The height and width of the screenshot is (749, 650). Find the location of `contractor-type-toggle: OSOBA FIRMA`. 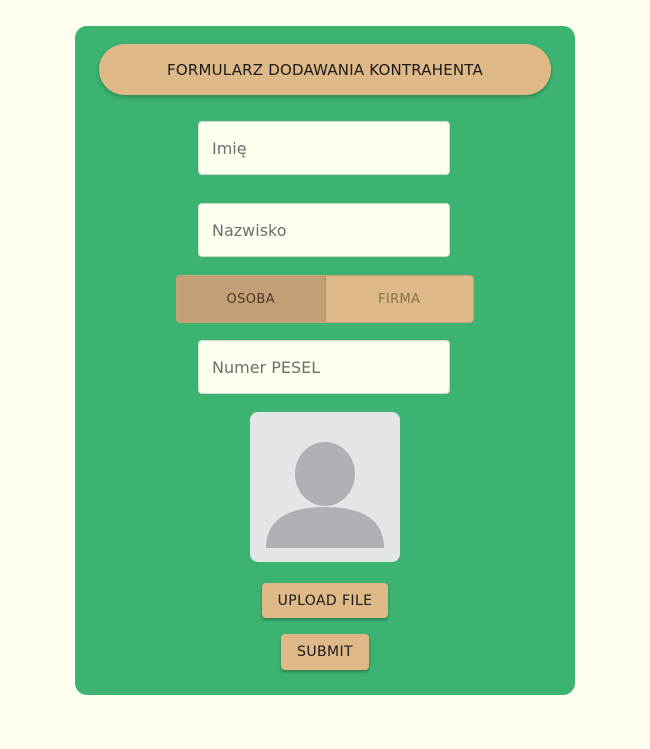

contractor-type-toggle: OSOBA FIRMA is located at coordinates (325, 299).